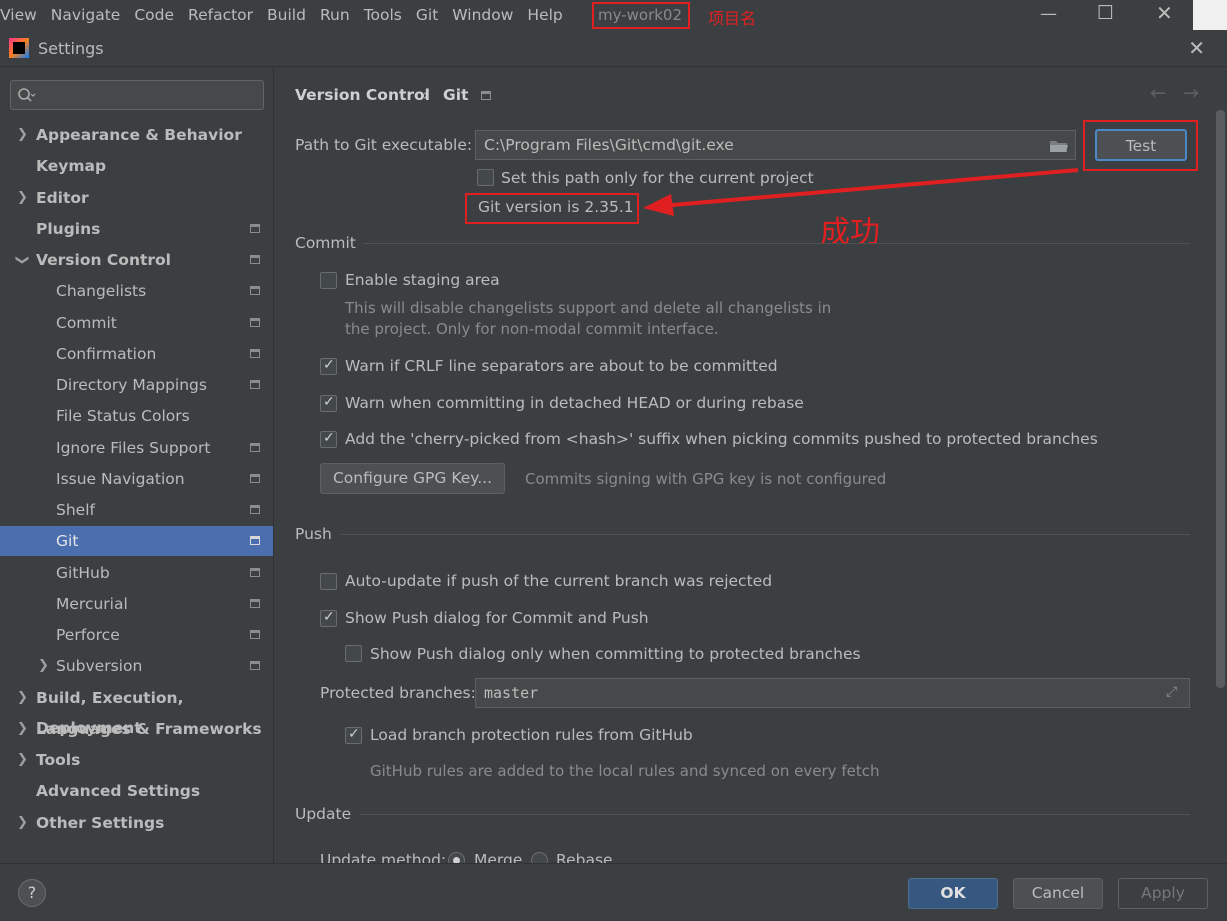 Image resolution: width=1227 pixels, height=921 pixels. I want to click on sidebar-item-perforce: Perforce, so click(136, 635).